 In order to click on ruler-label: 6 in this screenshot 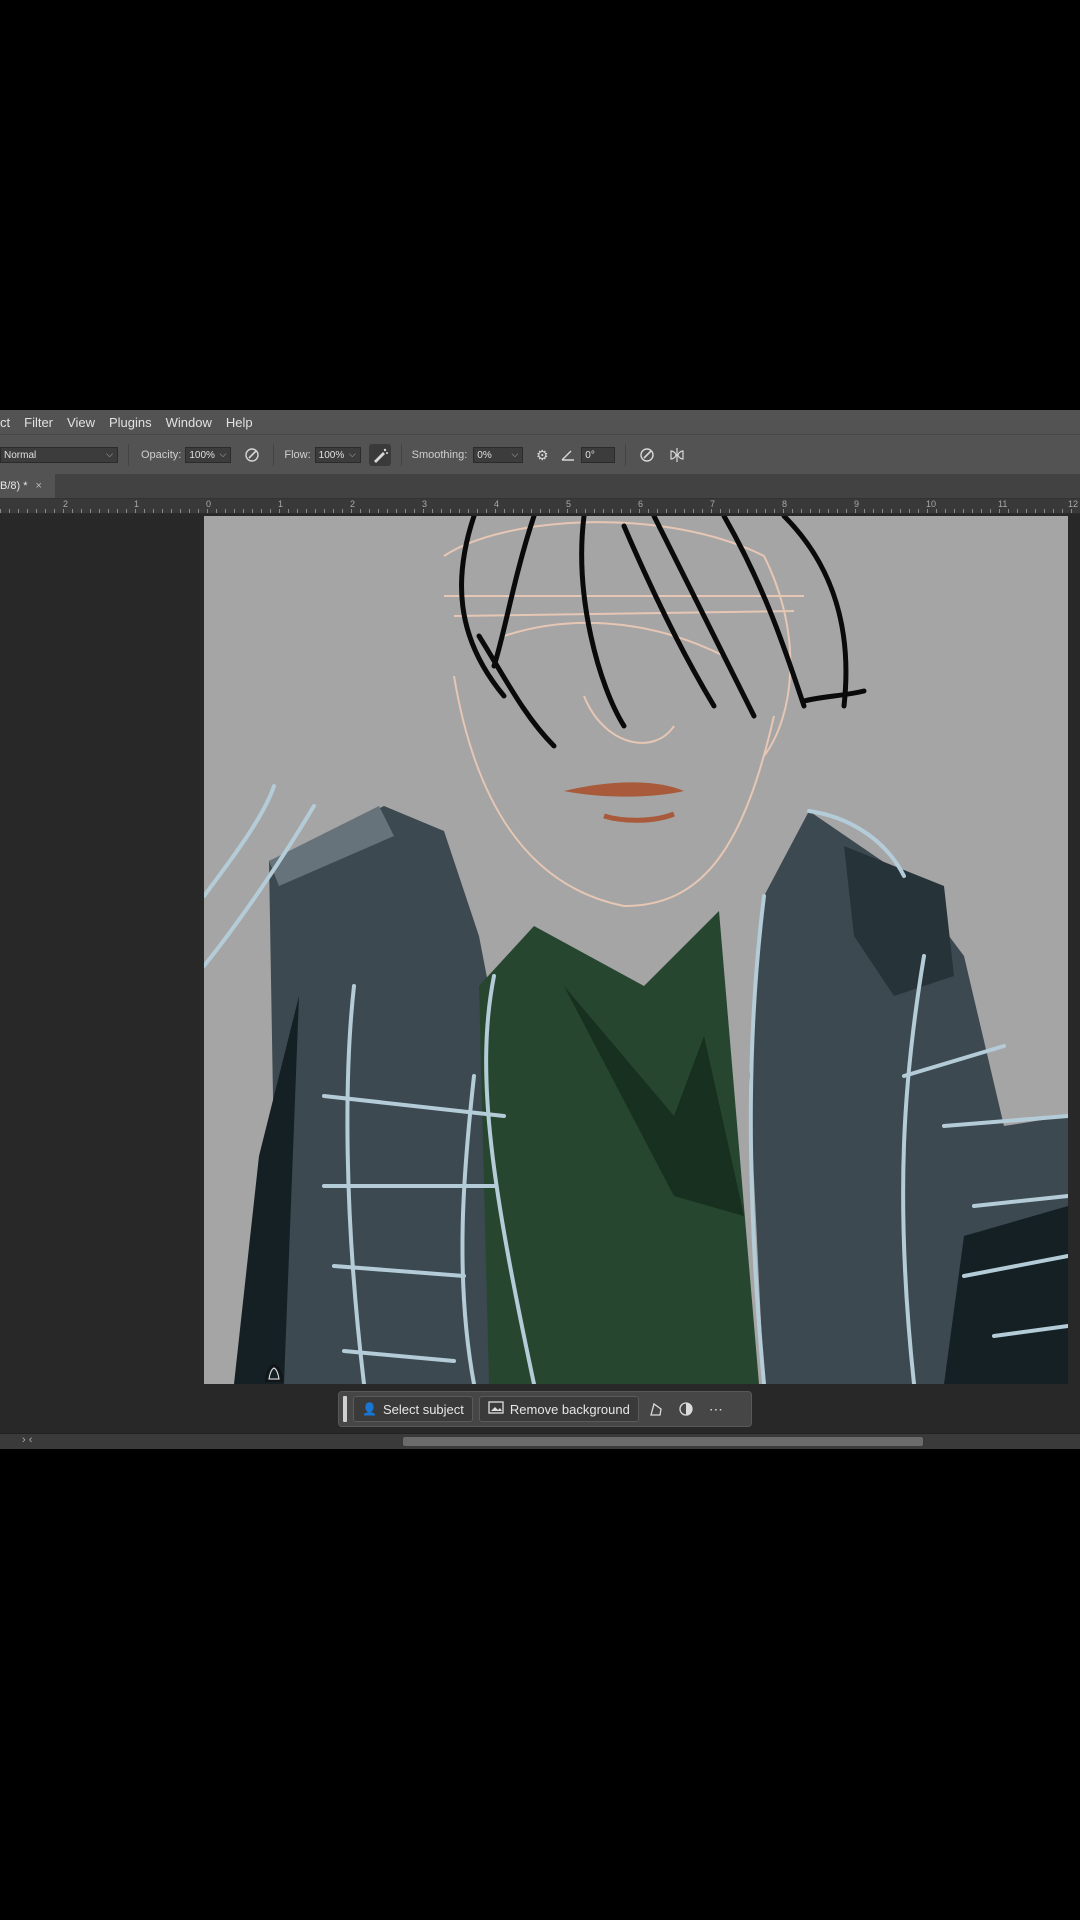, I will do `click(641, 504)`.